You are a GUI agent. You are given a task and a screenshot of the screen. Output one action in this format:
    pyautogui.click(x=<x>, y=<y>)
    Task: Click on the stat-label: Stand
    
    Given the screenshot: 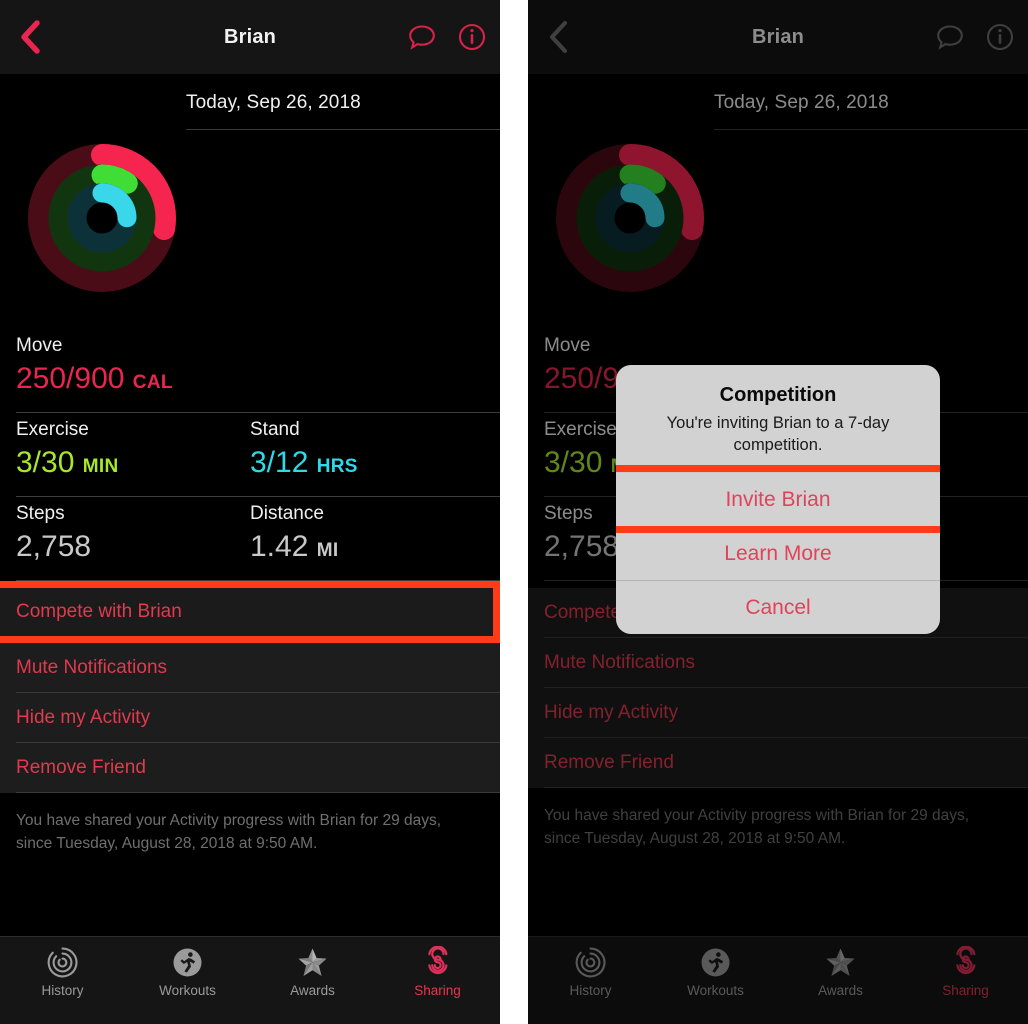 What is the action you would take?
    pyautogui.click(x=275, y=429)
    